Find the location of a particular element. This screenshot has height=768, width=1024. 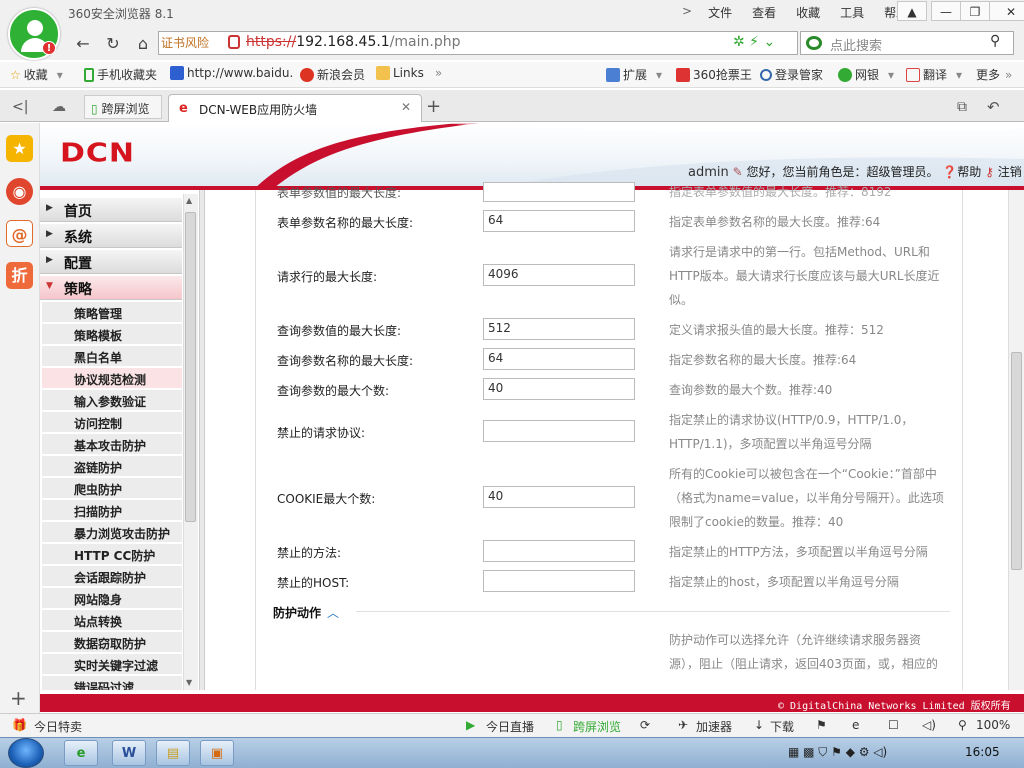

nav-item-input-validation: 输入参数验证 is located at coordinates (112, 400).